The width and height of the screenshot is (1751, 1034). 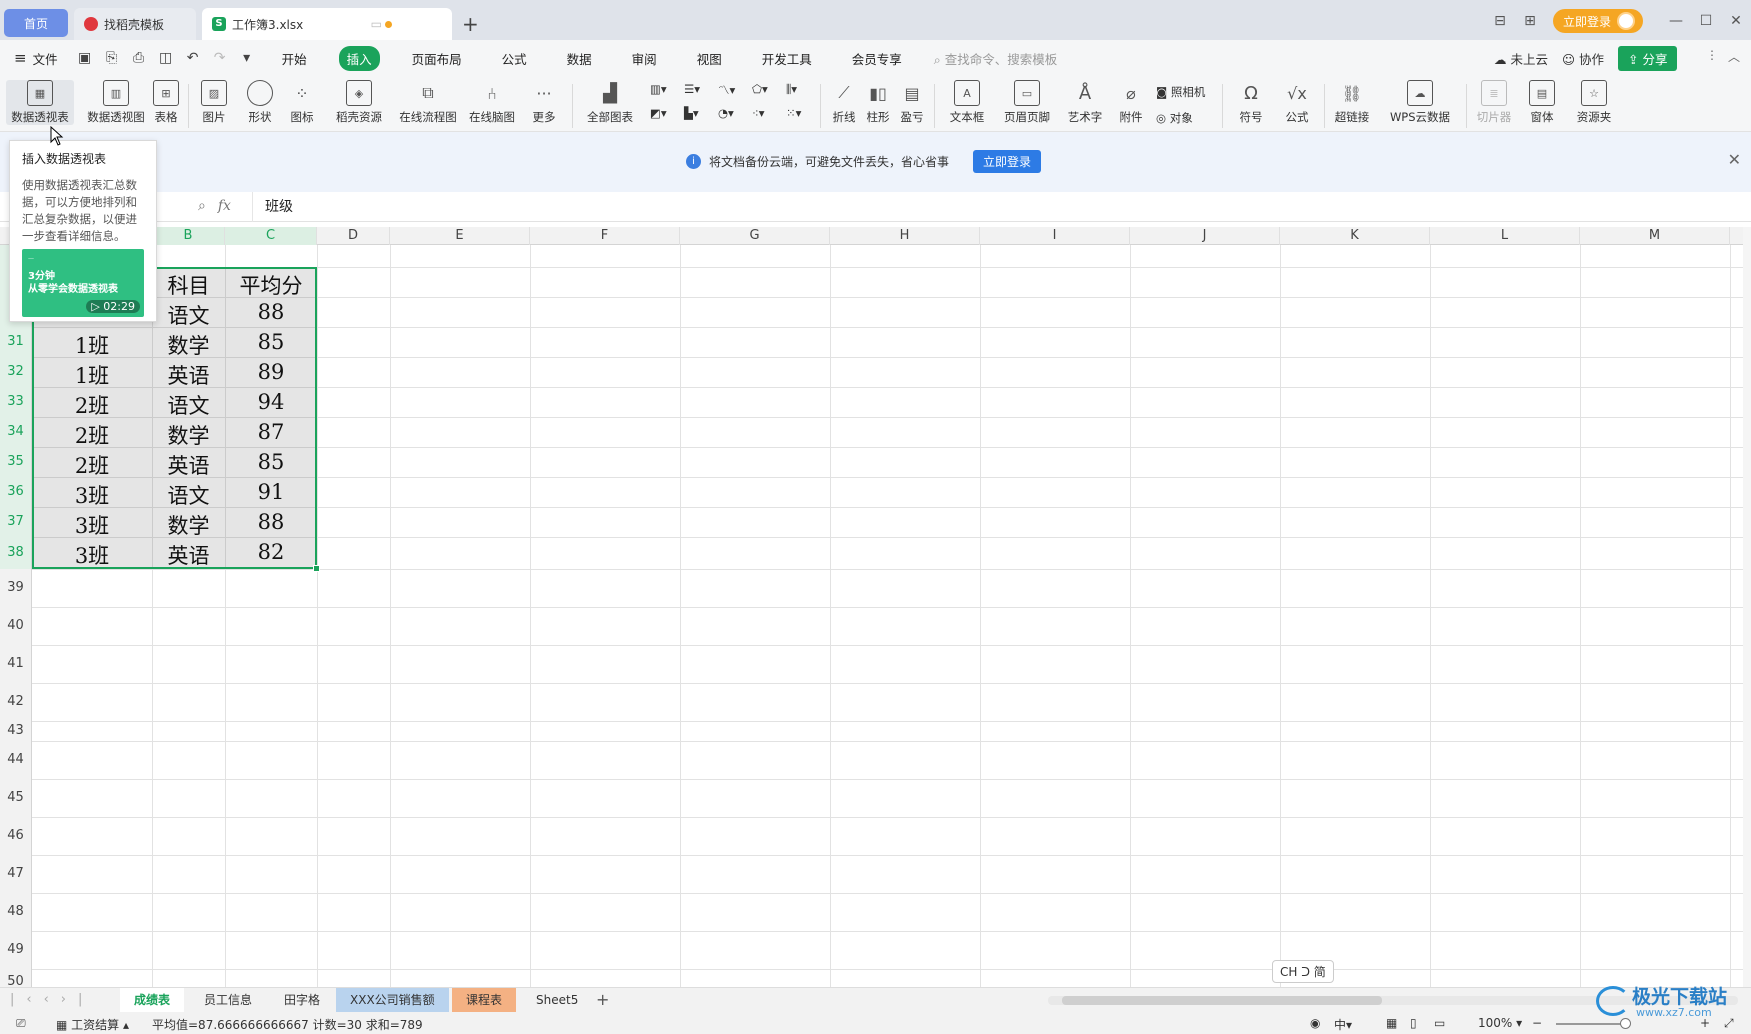 What do you see at coordinates (1420, 102) in the screenshot?
I see `wps-cloud-data-button: ☁ WPS云数据` at bounding box center [1420, 102].